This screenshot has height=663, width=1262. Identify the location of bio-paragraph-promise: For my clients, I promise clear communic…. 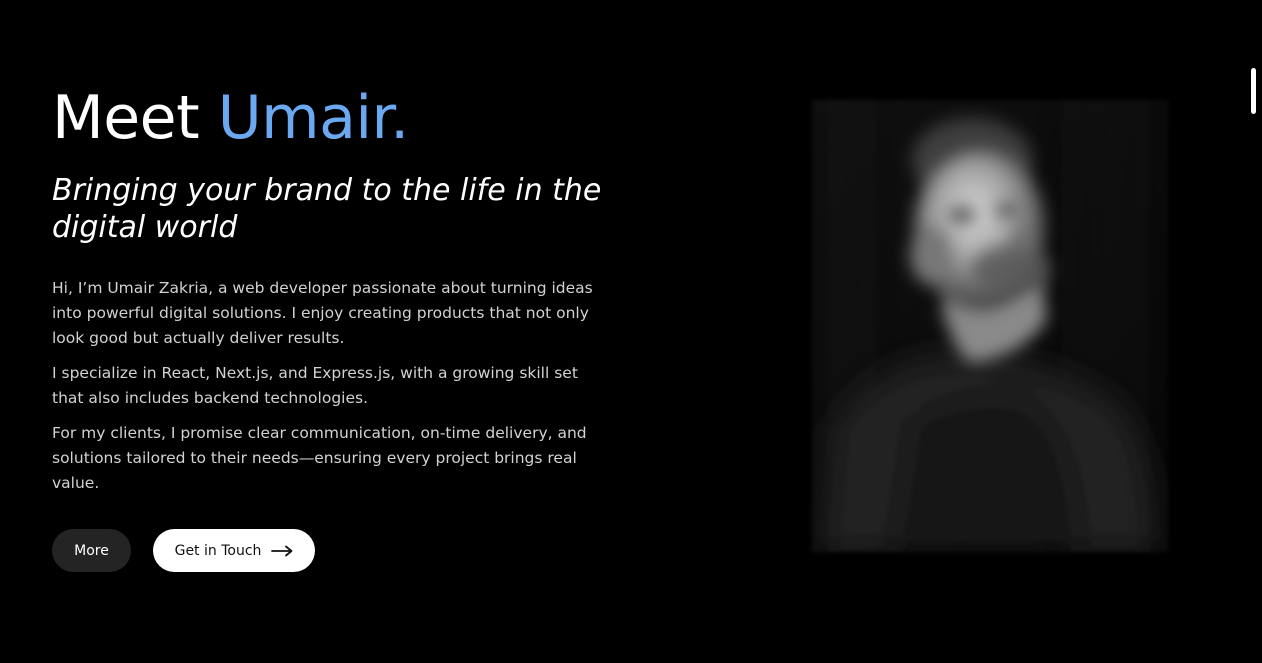
(319, 458).